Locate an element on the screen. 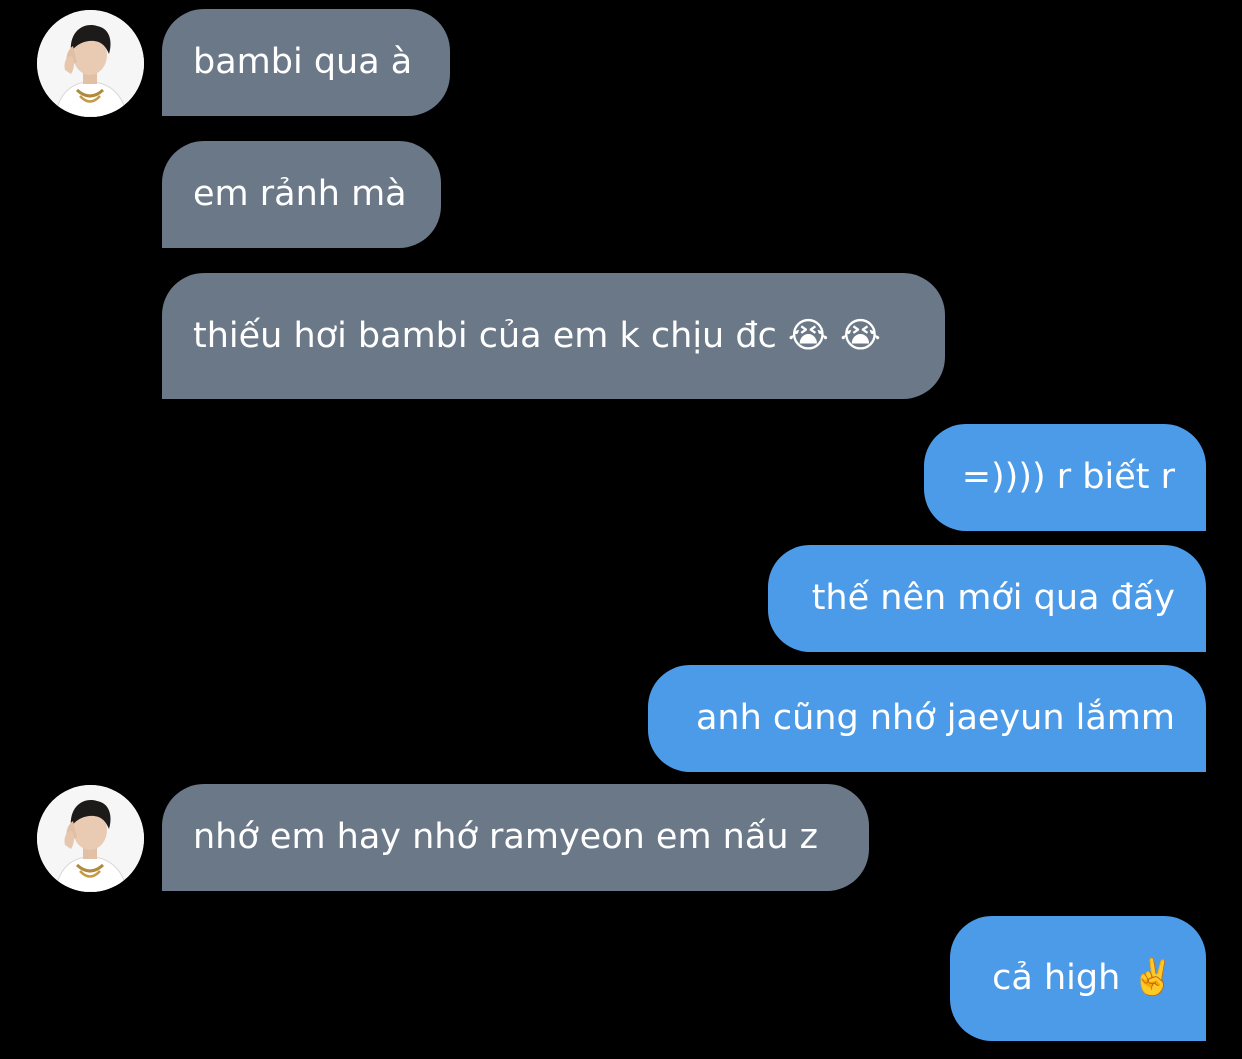 This screenshot has height=1059, width=1242. outgoing-message: thế nên mới qua đấy is located at coordinates (987, 598).